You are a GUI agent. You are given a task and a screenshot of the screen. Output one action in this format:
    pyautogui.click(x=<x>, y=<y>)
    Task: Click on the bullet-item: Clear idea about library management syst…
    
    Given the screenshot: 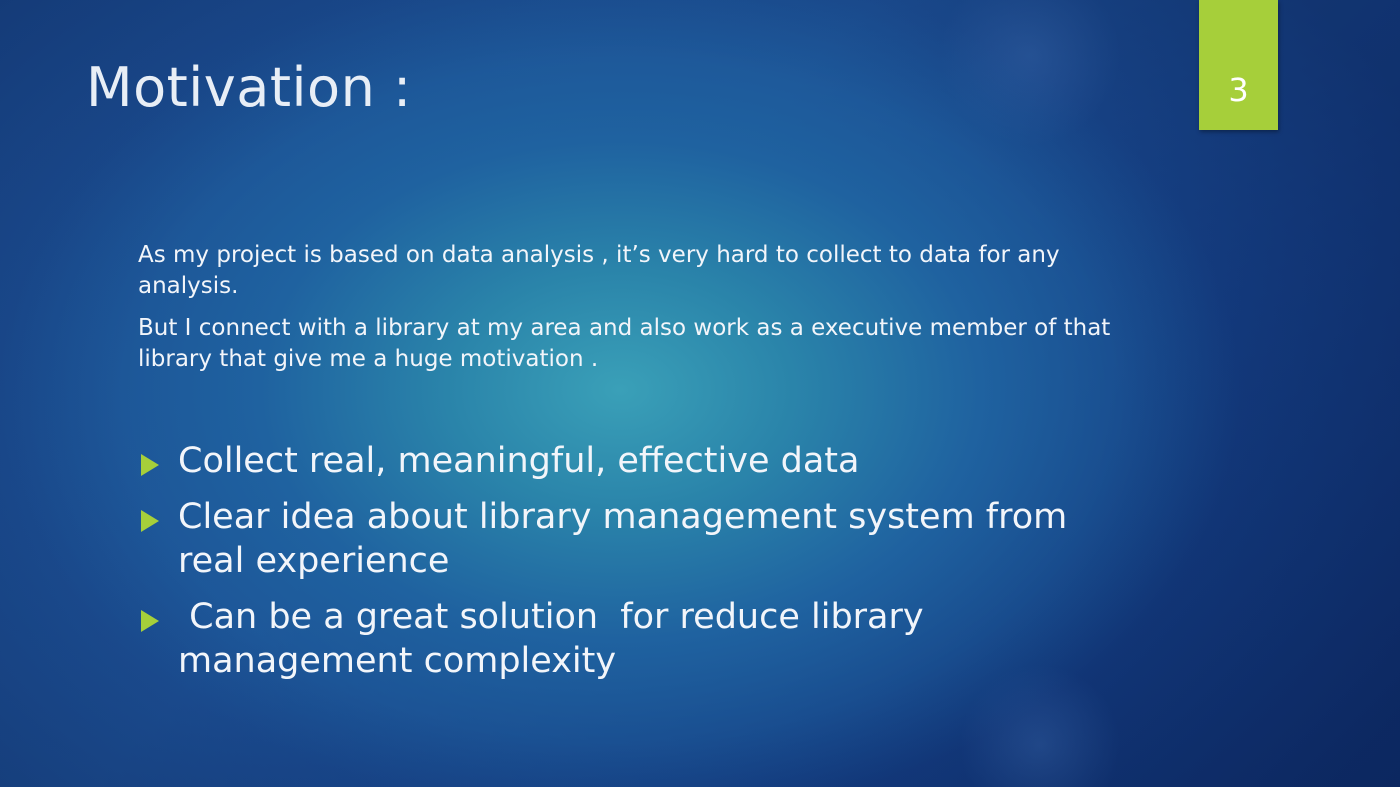 What is the action you would take?
    pyautogui.click(x=638, y=539)
    